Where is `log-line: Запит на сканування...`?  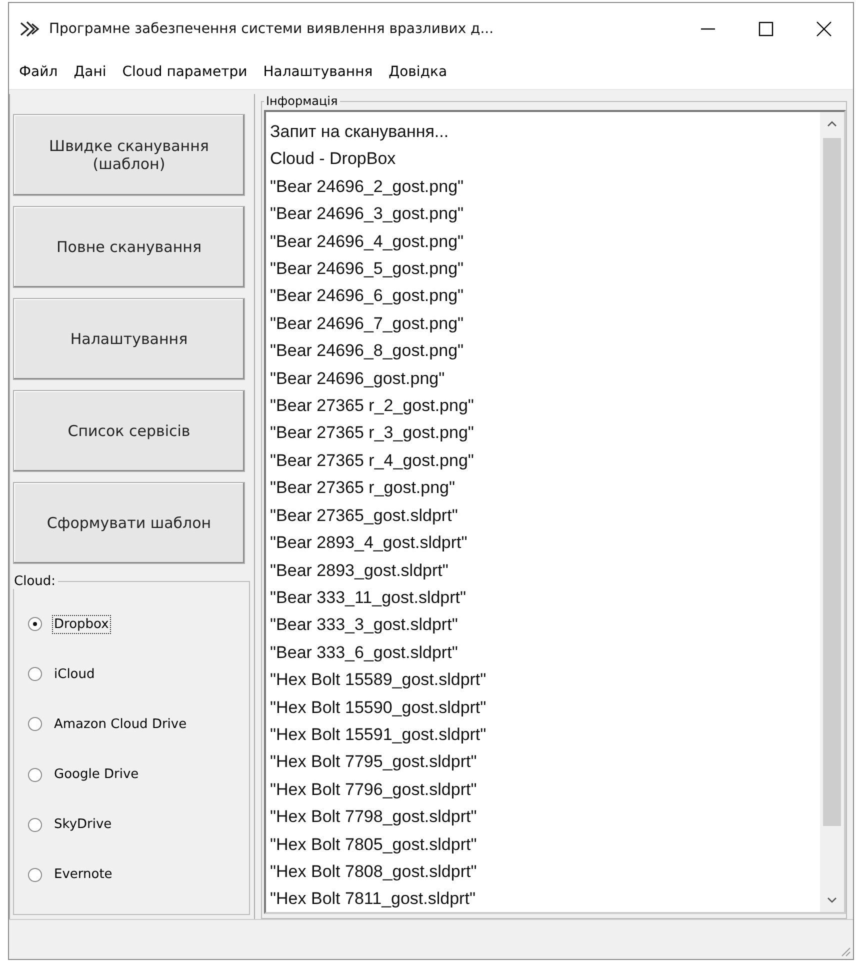 log-line: Запит на сканування... is located at coordinates (360, 132).